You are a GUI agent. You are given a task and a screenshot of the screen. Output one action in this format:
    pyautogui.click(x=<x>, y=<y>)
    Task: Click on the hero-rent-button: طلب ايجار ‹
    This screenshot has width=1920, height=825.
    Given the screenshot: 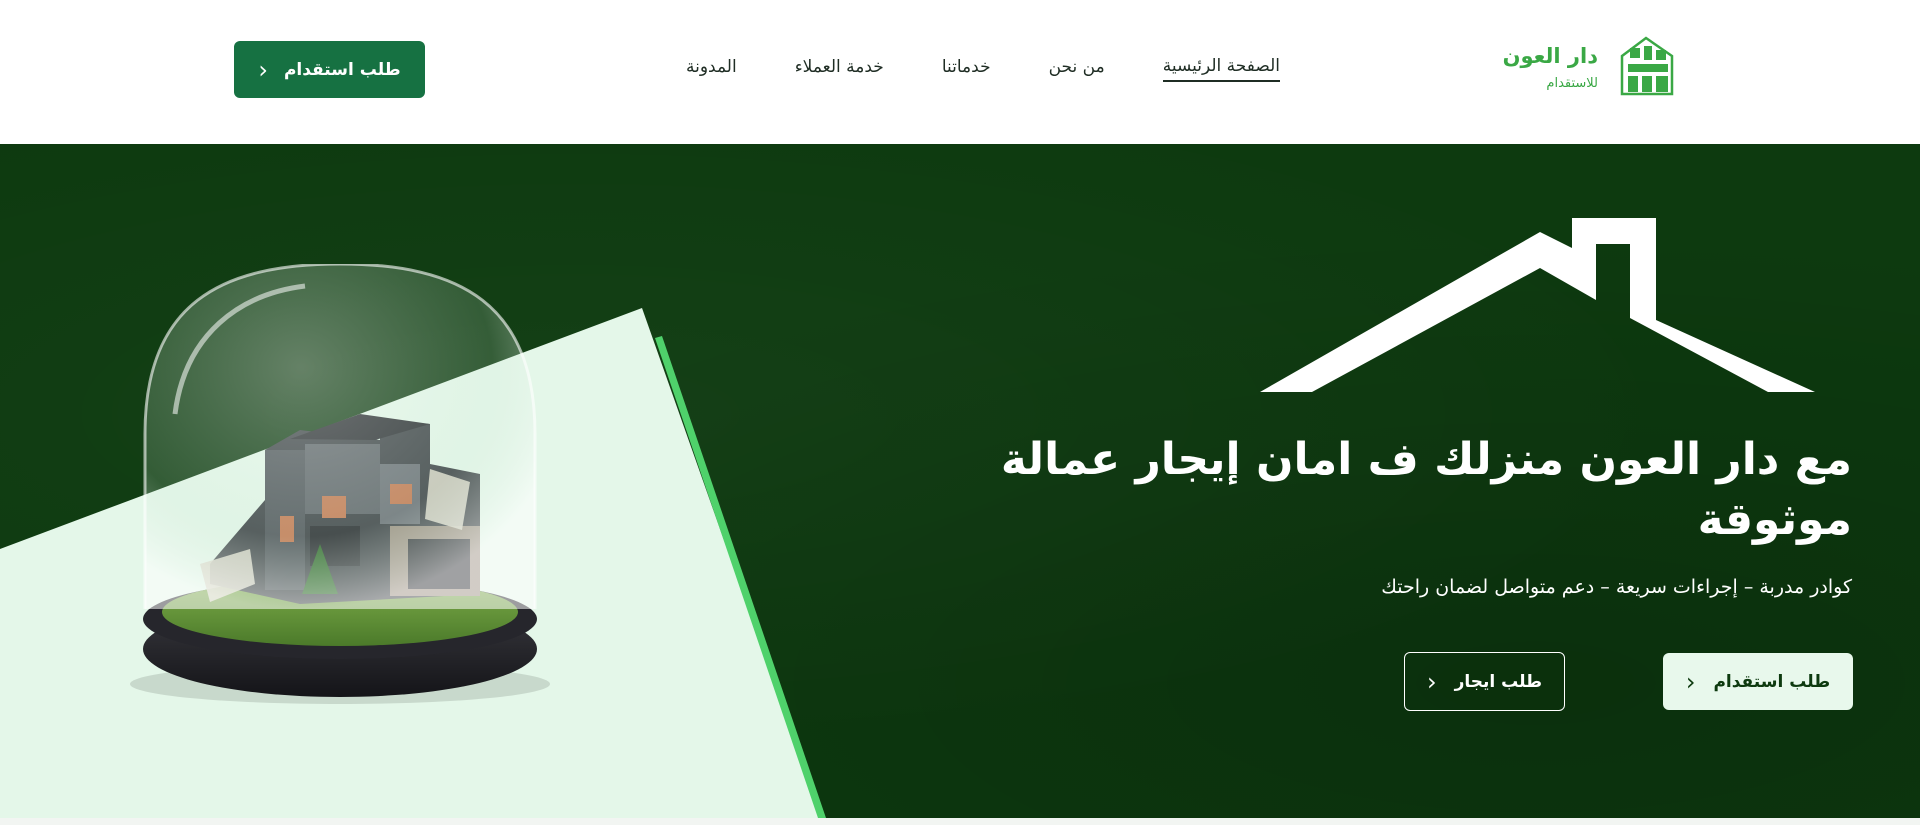 What is the action you would take?
    pyautogui.click(x=1484, y=681)
    